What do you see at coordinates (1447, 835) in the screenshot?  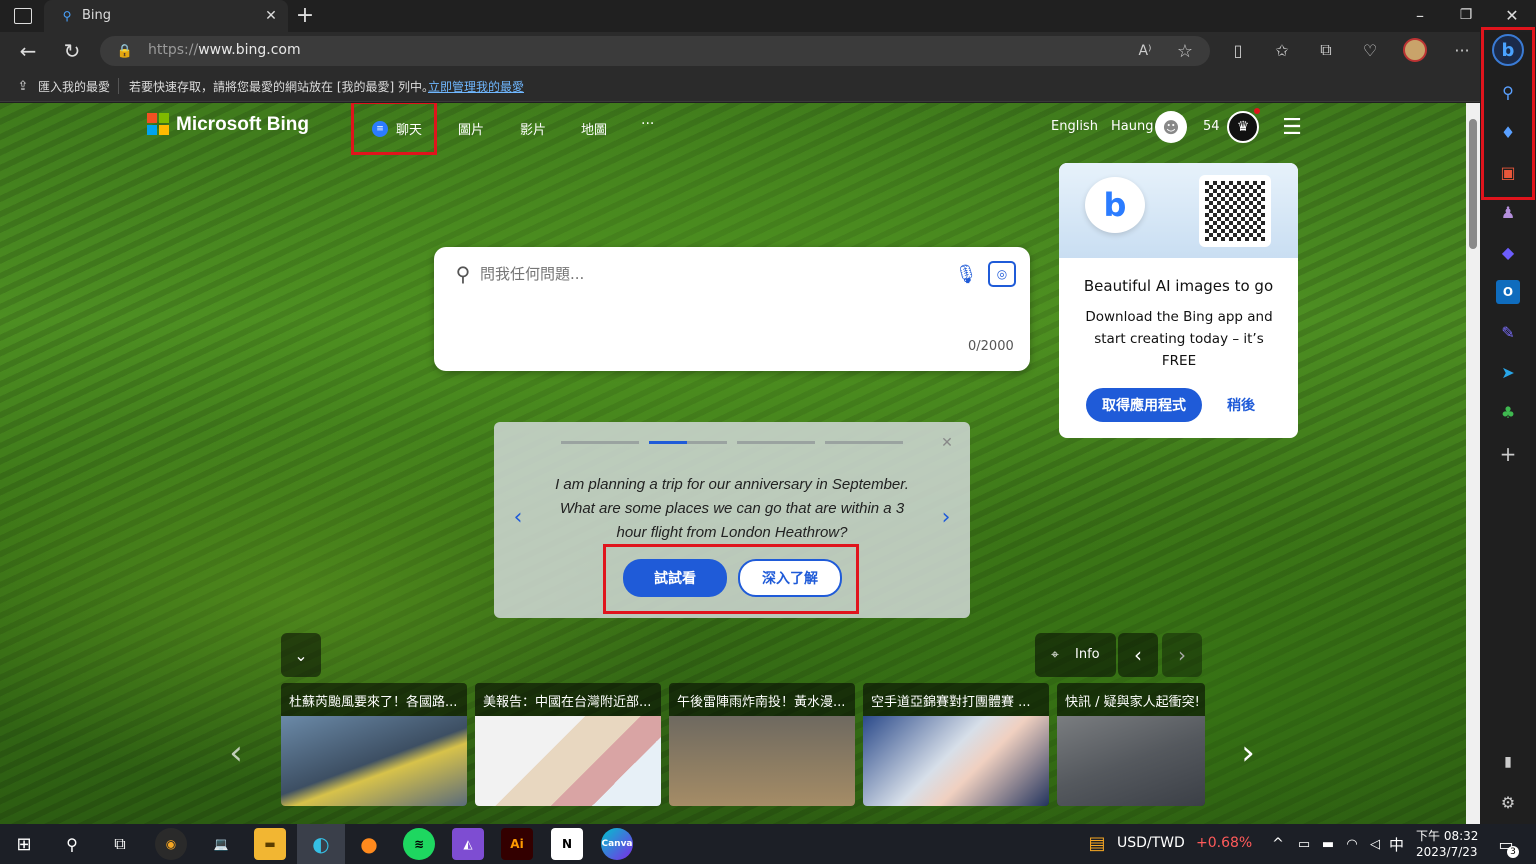 I see `clock-time: 下午 08:32` at bounding box center [1447, 835].